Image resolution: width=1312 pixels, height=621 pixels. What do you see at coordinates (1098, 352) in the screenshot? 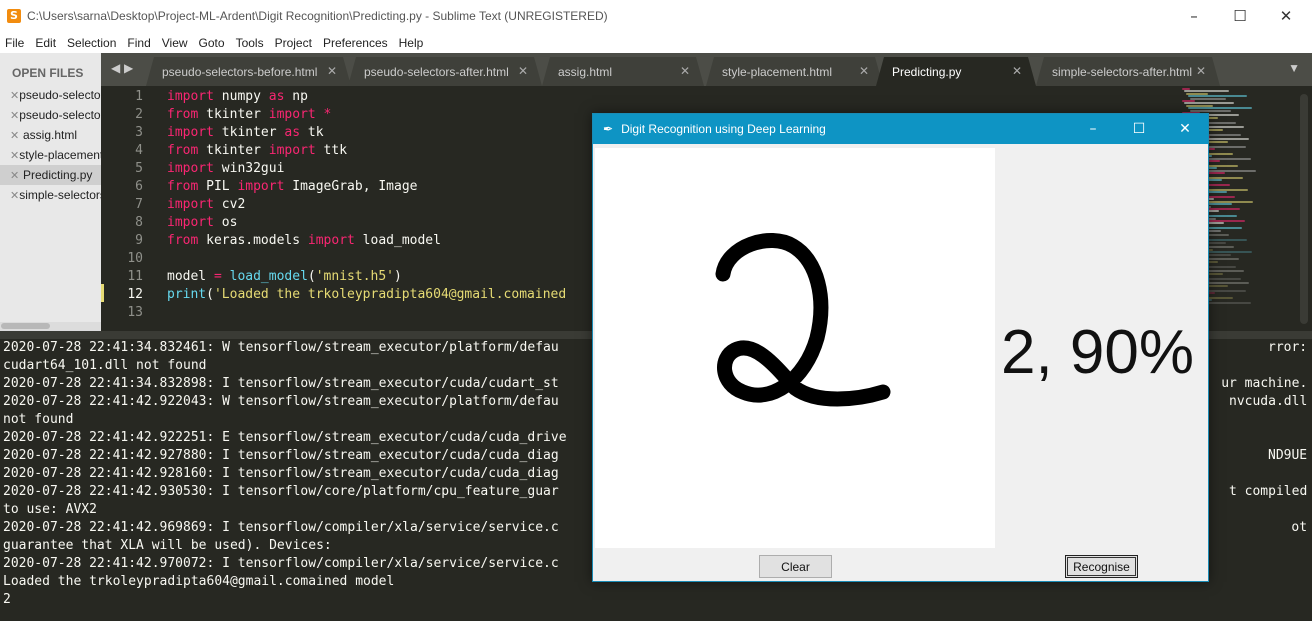
I see `prediction-label: 2, 90%` at bounding box center [1098, 352].